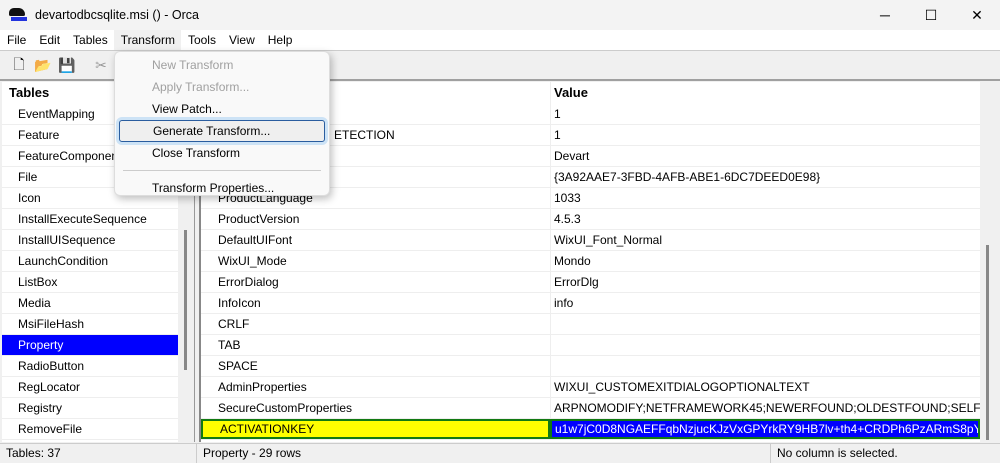 The image size is (1000, 463). What do you see at coordinates (765, 387) in the screenshot?
I see `property-value-cell: WIXUI_CUSTOMEXITDIALOGOPTIONALTEXT` at bounding box center [765, 387].